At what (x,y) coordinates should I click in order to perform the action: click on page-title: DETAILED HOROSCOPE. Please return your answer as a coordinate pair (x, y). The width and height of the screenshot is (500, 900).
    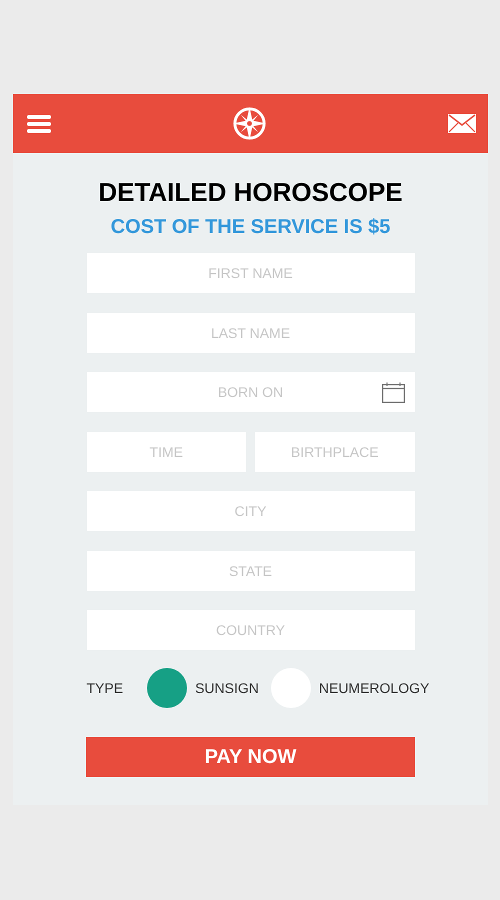
    Looking at the image, I should click on (250, 192).